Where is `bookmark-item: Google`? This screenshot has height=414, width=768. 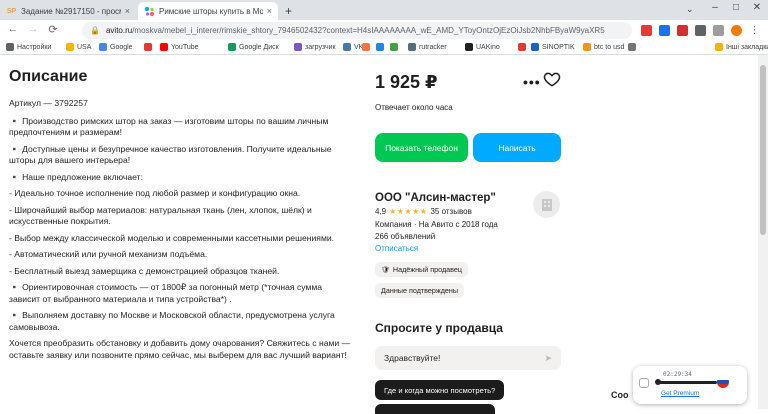 bookmark-item: Google is located at coordinates (116, 47).